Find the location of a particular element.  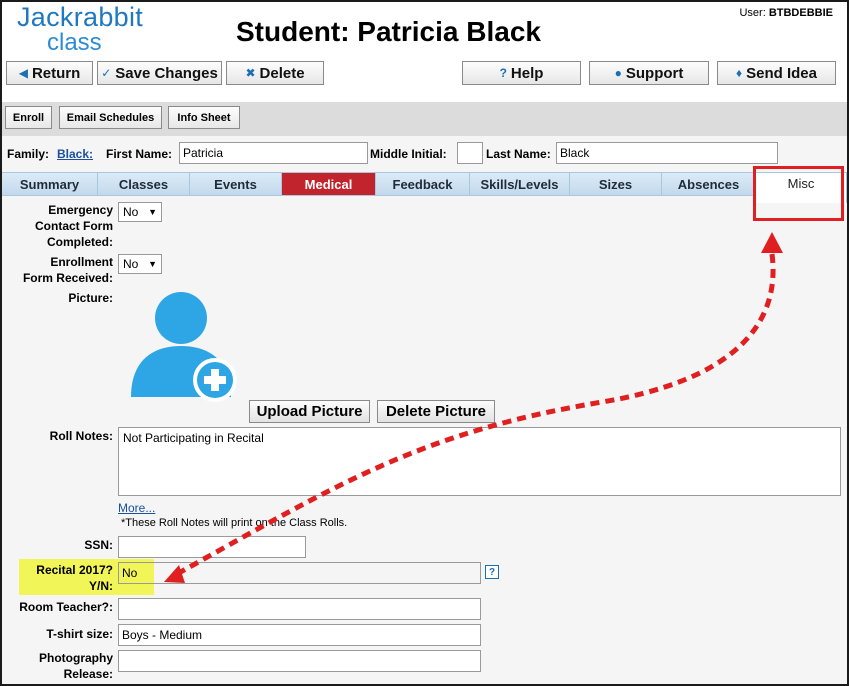

room-teacher-label: Room Teacher?: is located at coordinates (66, 607).